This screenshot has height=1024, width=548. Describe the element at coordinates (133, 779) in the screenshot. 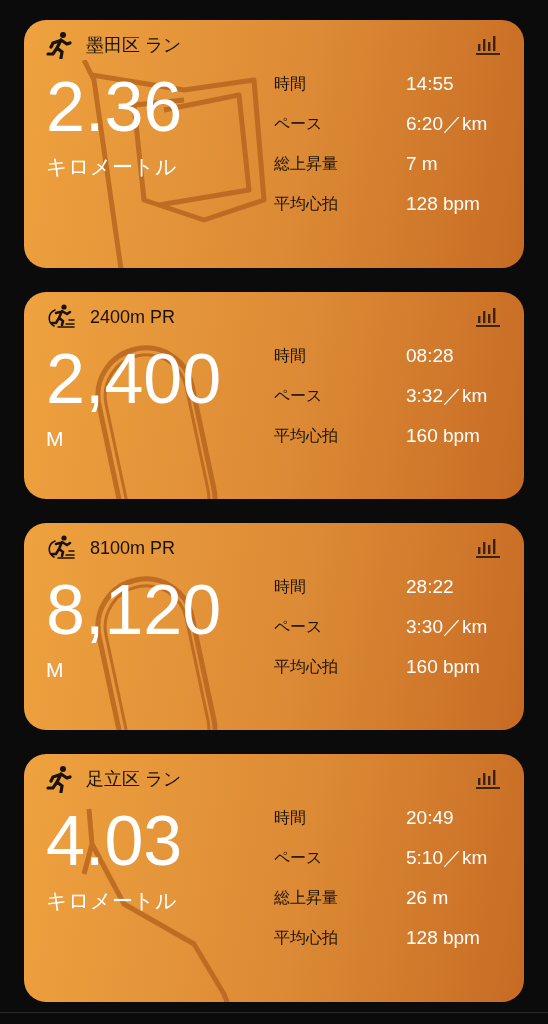

I see `activity-title: 足立区 ラン` at that location.